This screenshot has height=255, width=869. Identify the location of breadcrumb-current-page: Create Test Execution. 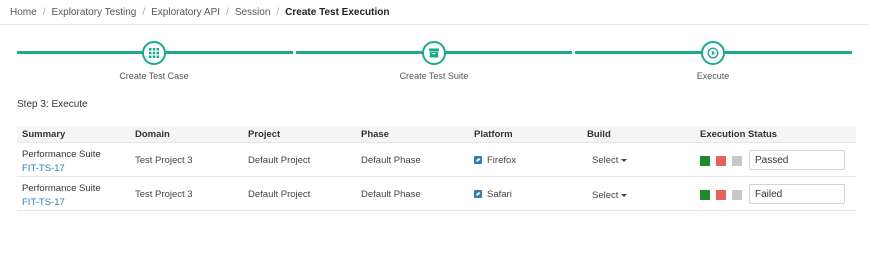
(337, 12).